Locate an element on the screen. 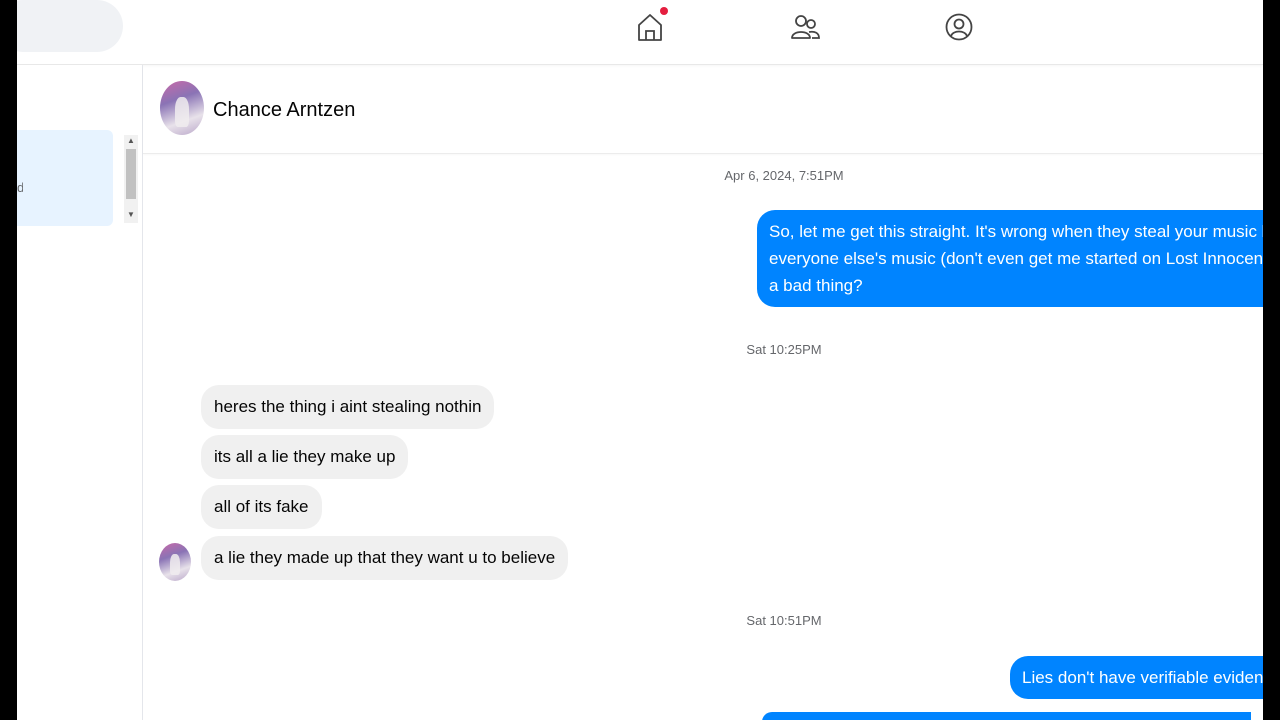 The image size is (1280, 720). conversation-list-item-active: d is located at coordinates (65, 178).